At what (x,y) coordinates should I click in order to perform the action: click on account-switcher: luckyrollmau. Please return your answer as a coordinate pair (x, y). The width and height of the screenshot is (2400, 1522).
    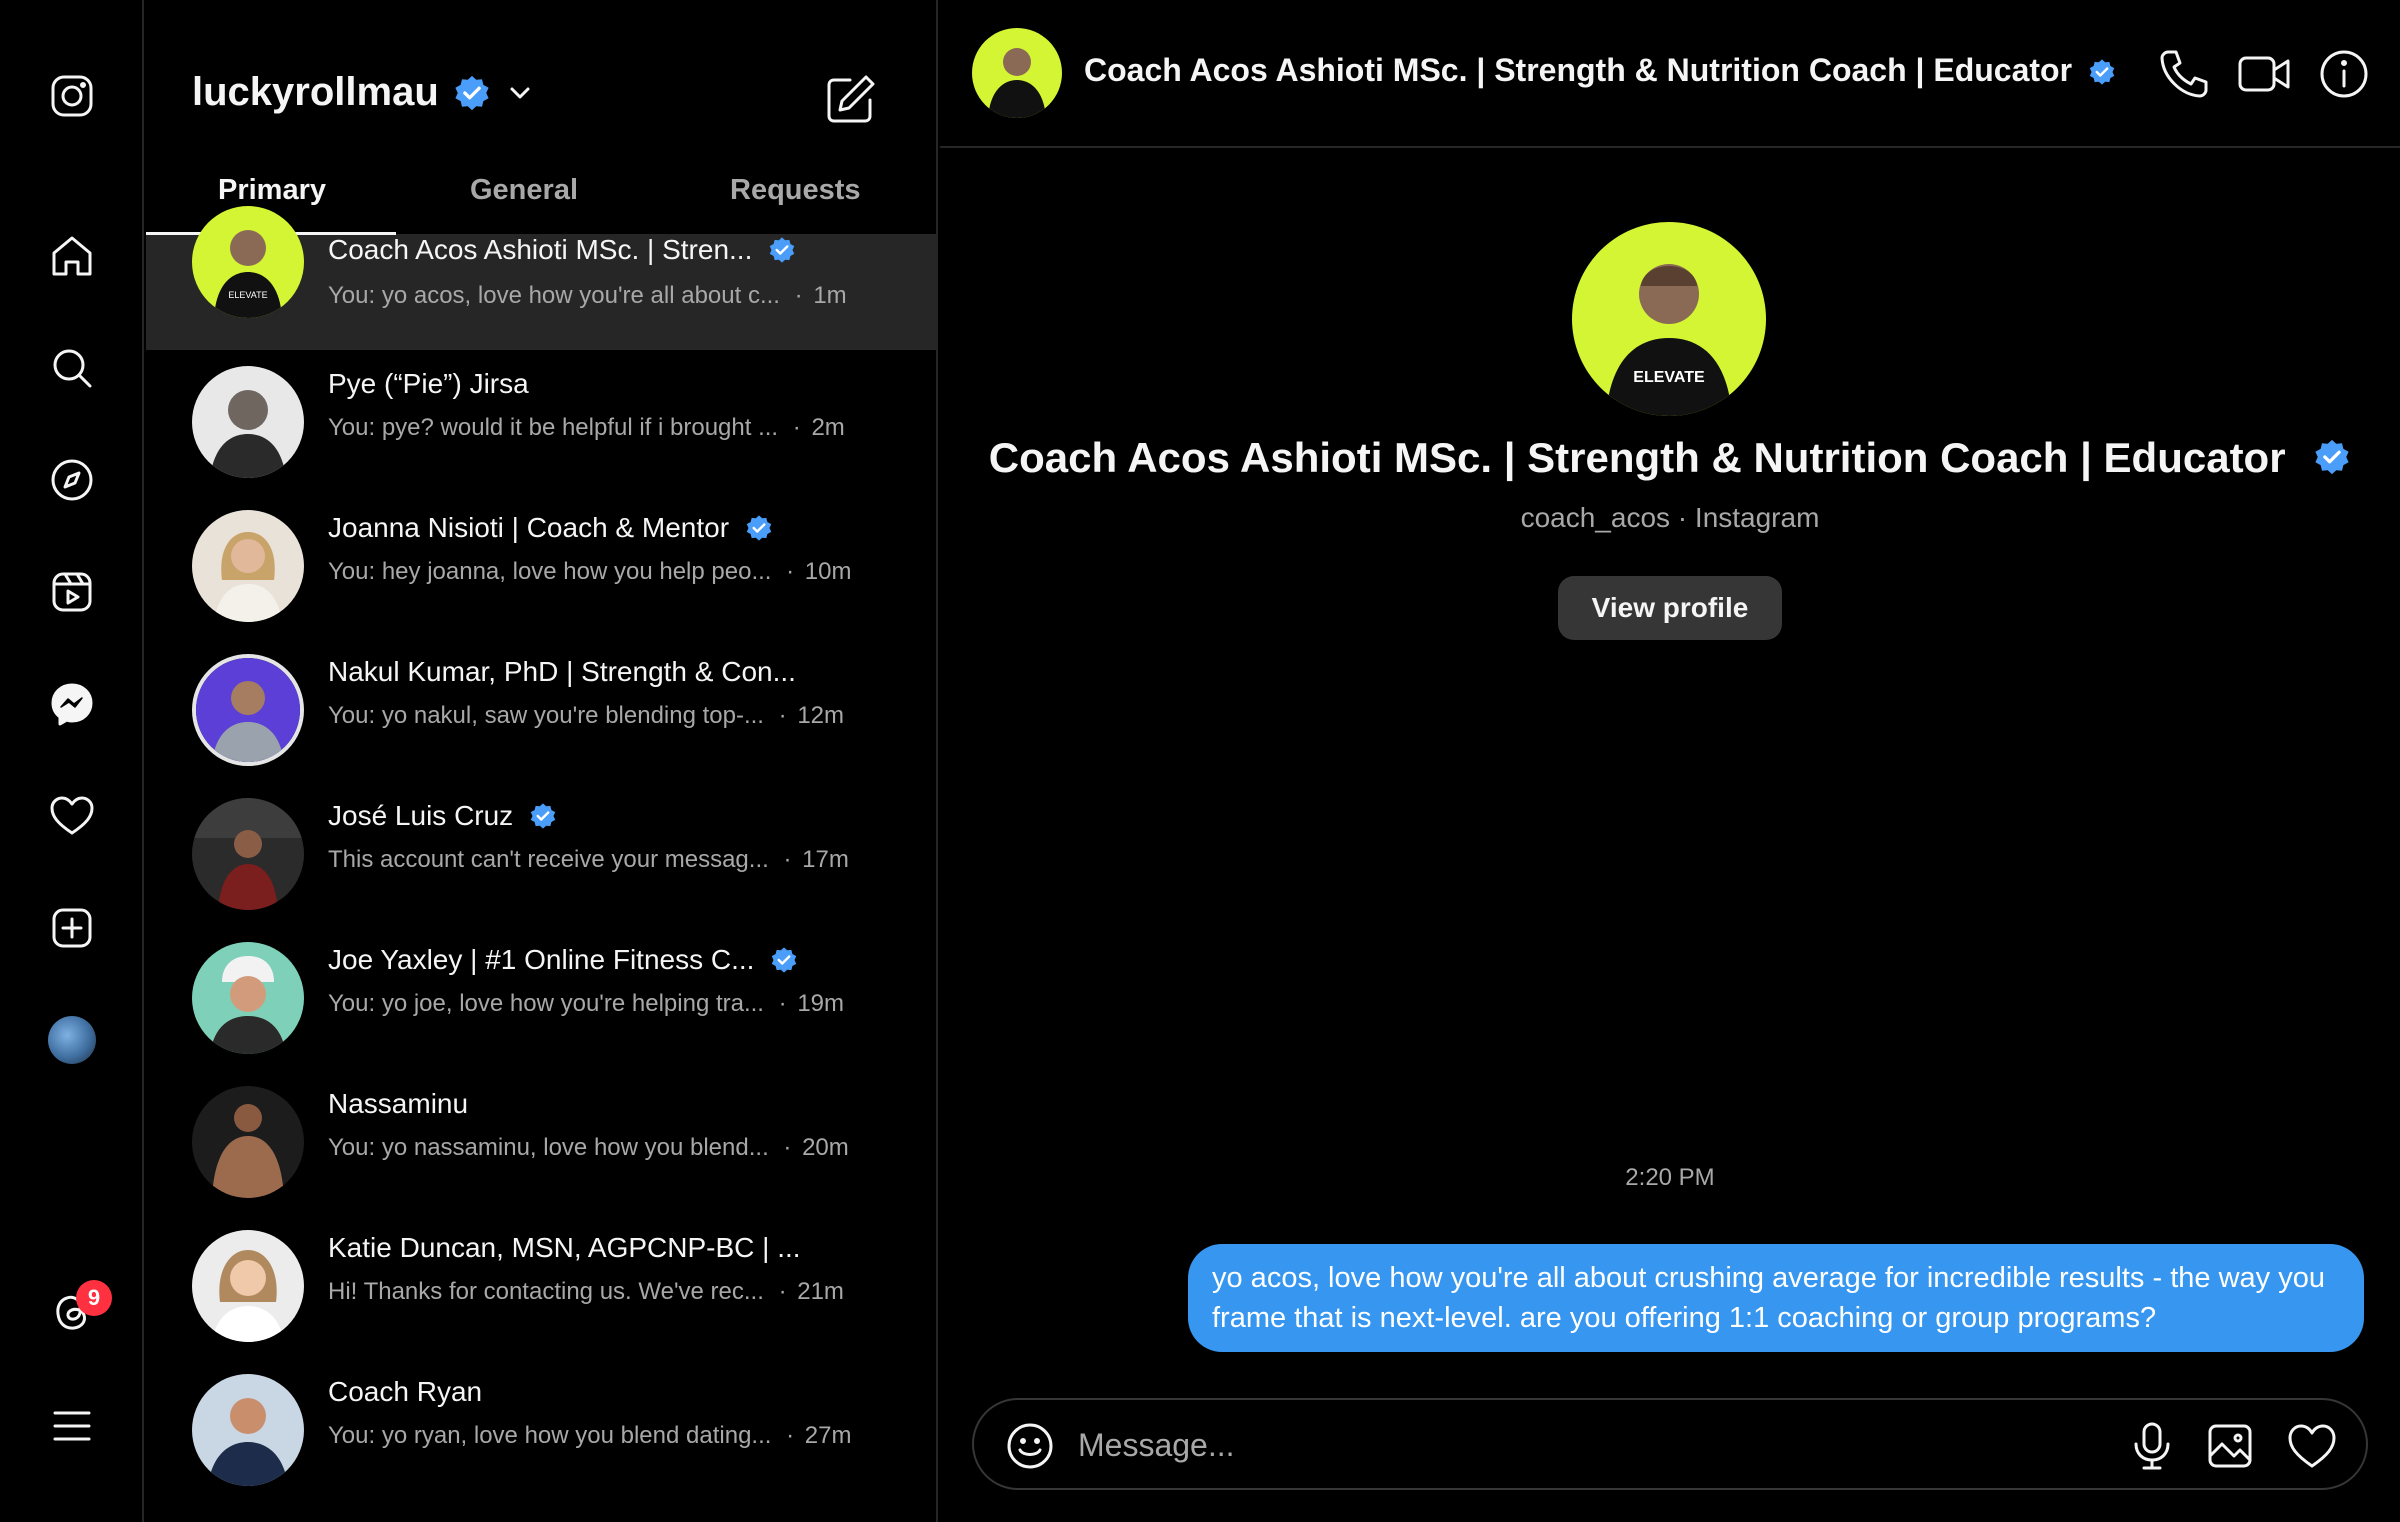
    Looking at the image, I should click on (363, 92).